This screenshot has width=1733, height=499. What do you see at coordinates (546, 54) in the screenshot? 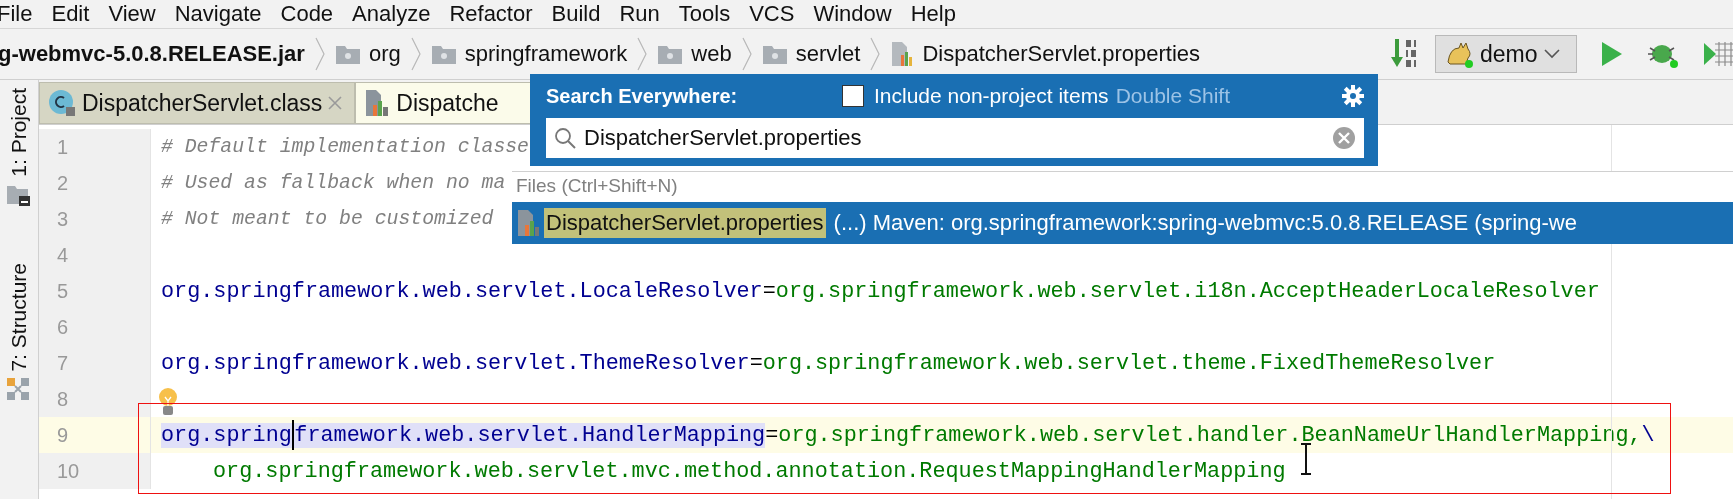
I see `breadcrumb-item: springframework` at bounding box center [546, 54].